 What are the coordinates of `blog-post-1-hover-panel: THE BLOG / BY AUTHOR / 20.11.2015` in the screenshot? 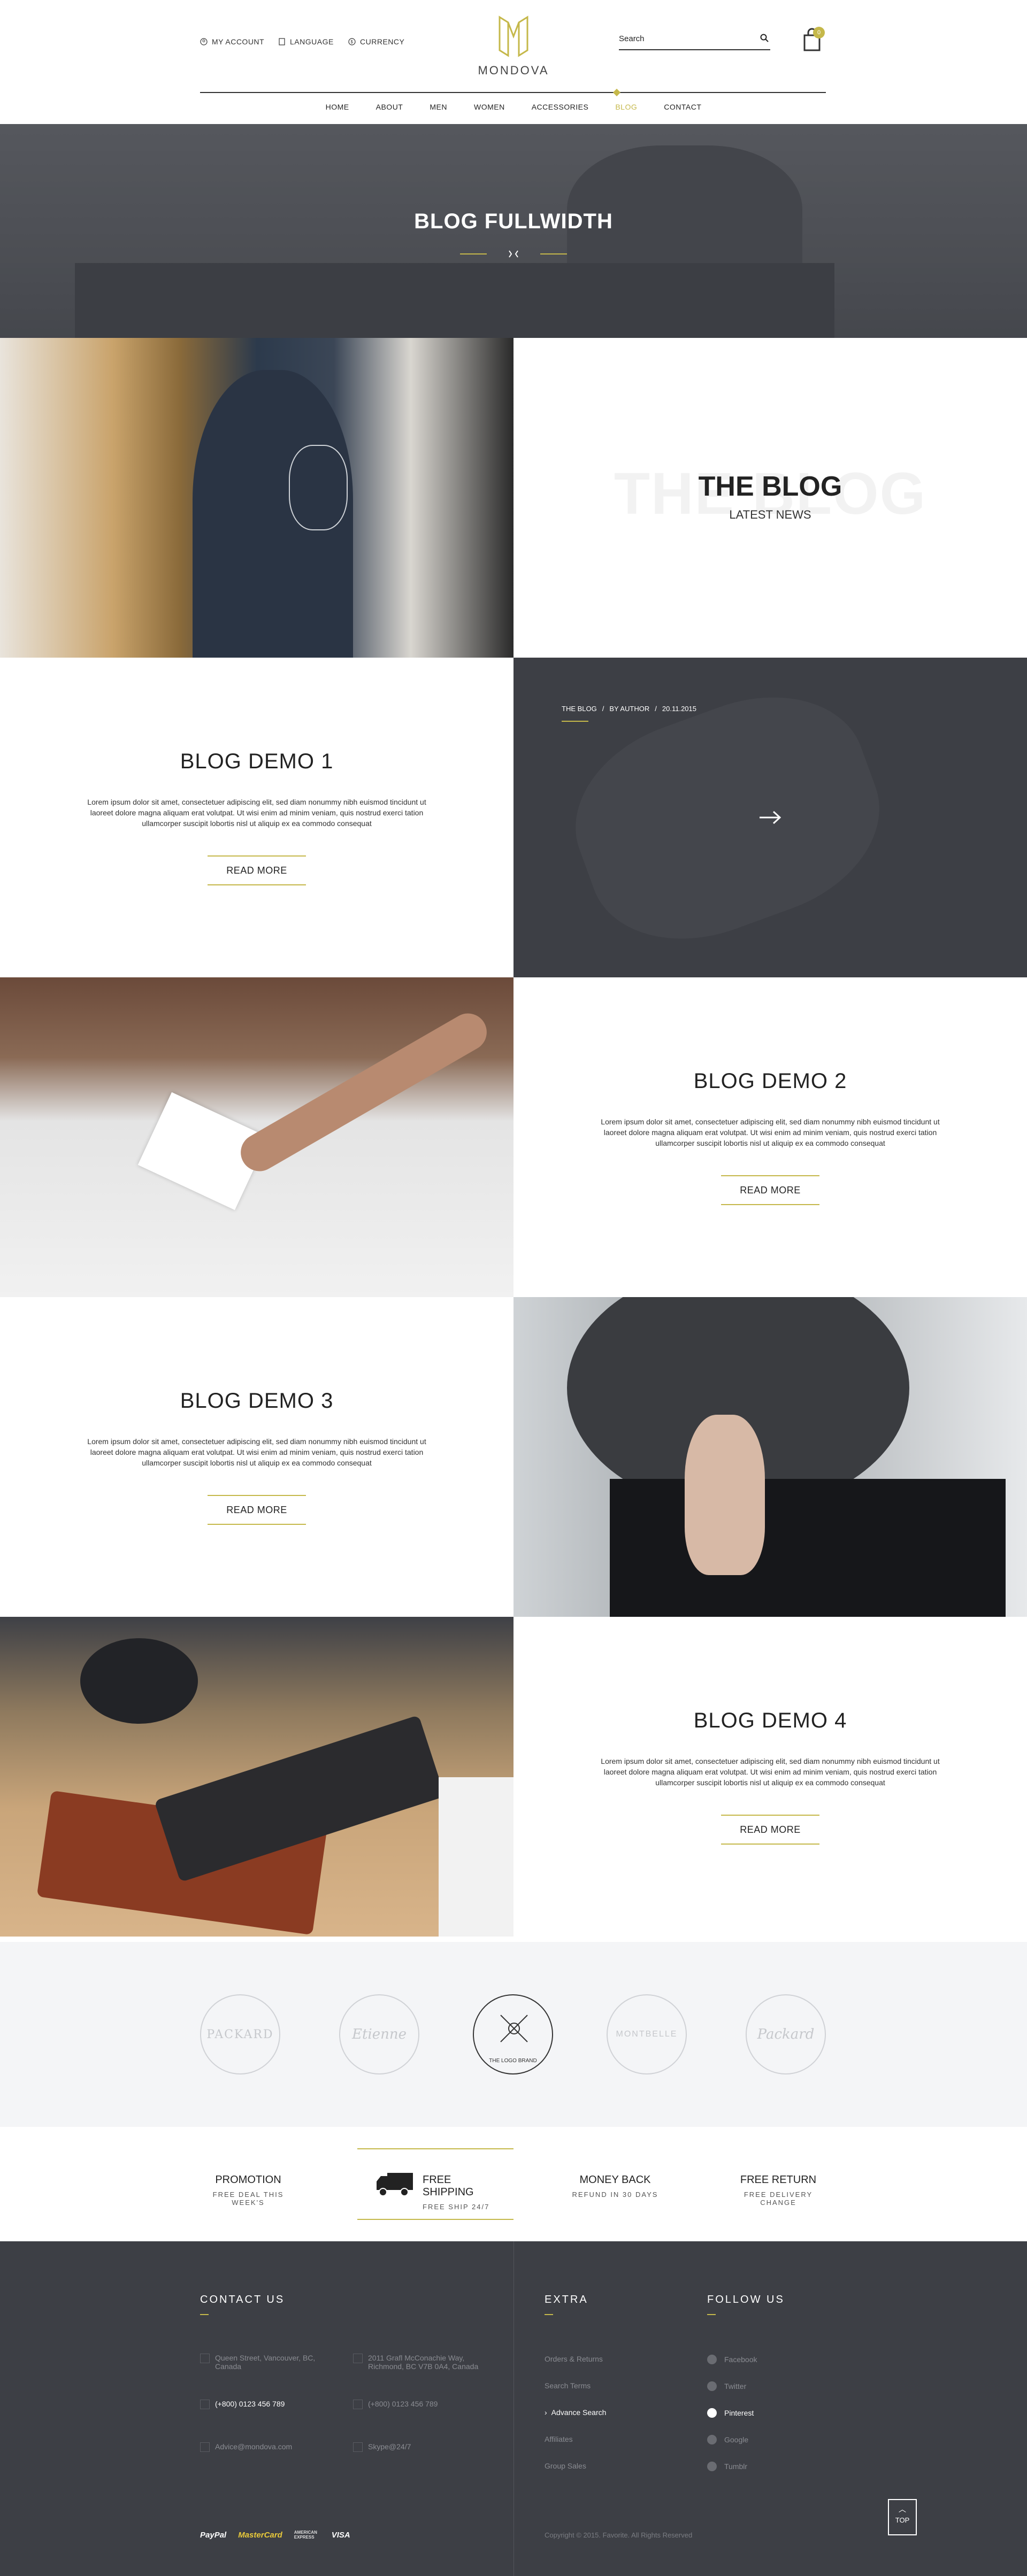 It's located at (771, 817).